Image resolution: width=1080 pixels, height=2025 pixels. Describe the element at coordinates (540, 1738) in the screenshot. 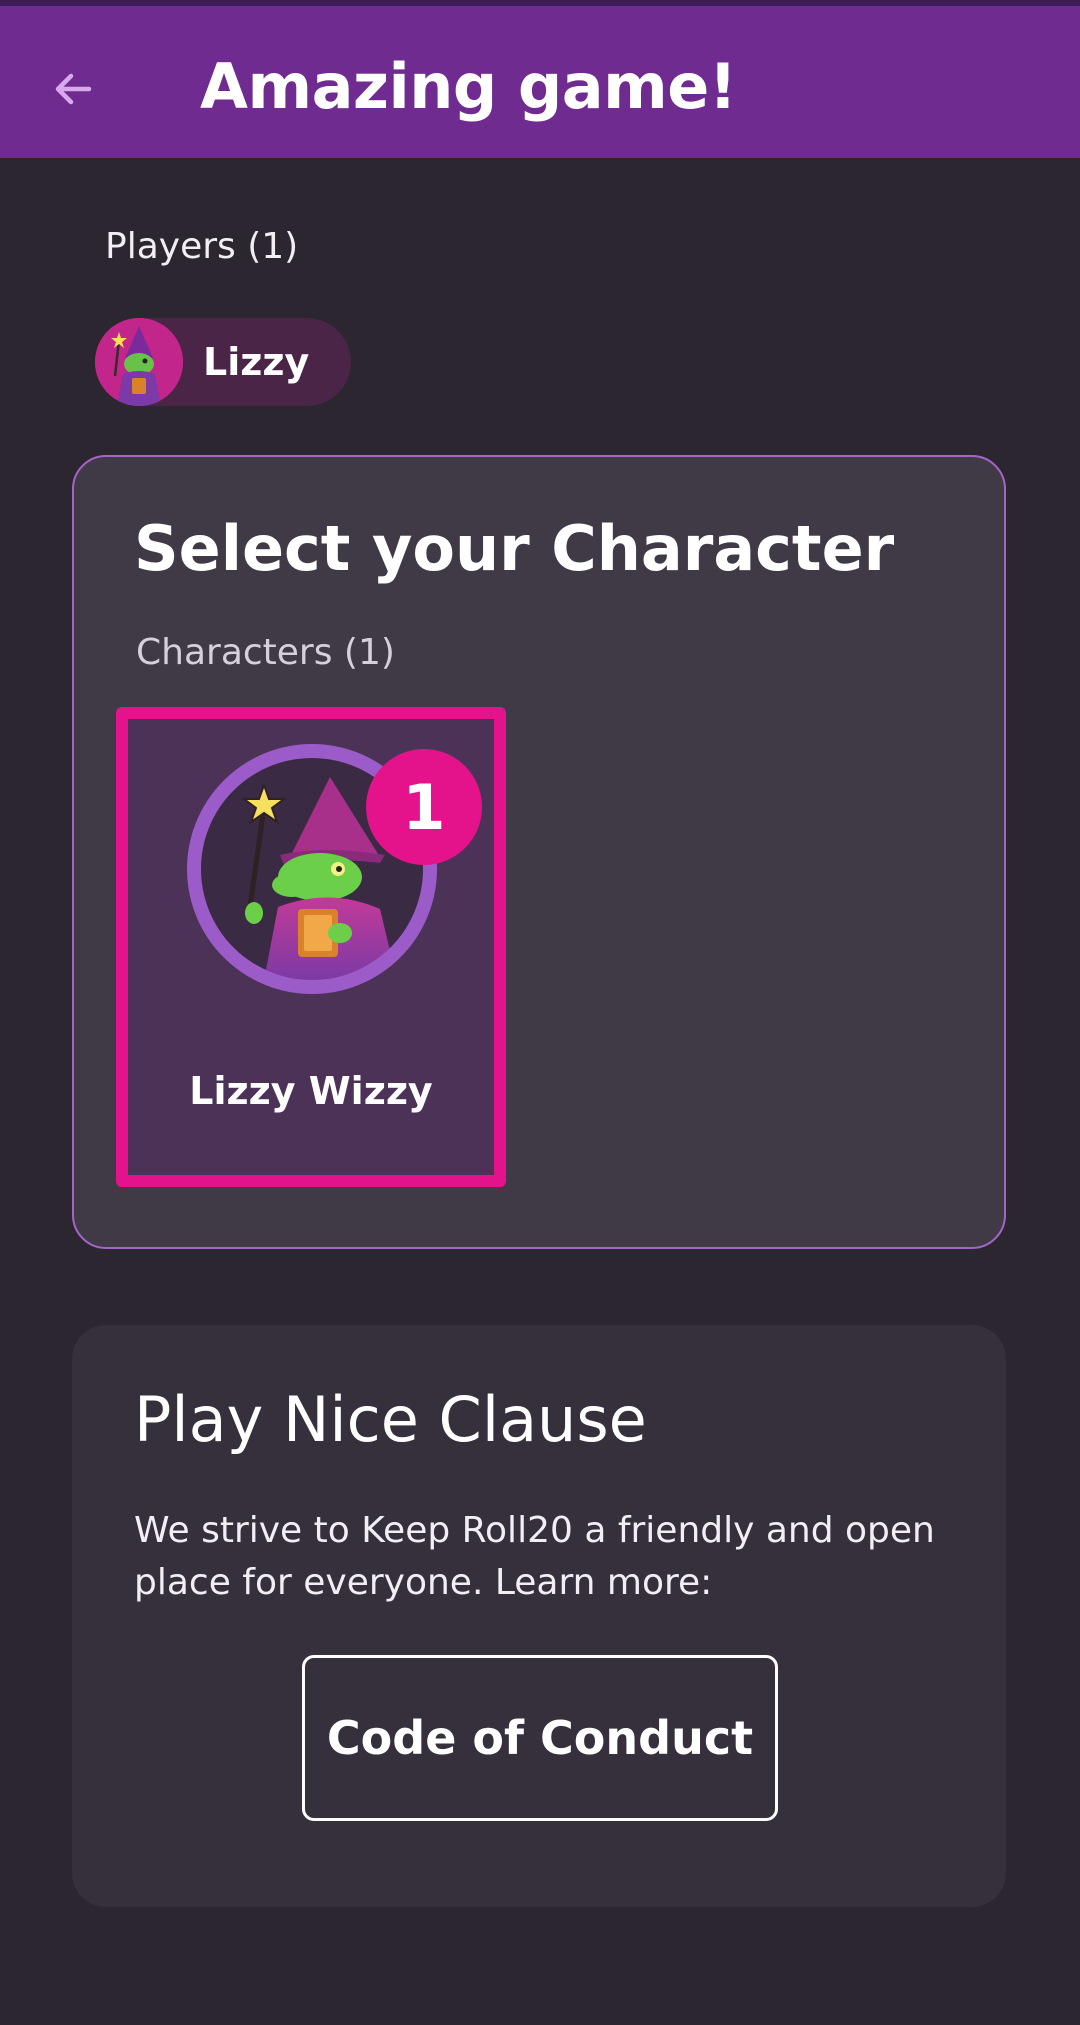

I see `code-of-conduct-button: Code of Conduct` at that location.